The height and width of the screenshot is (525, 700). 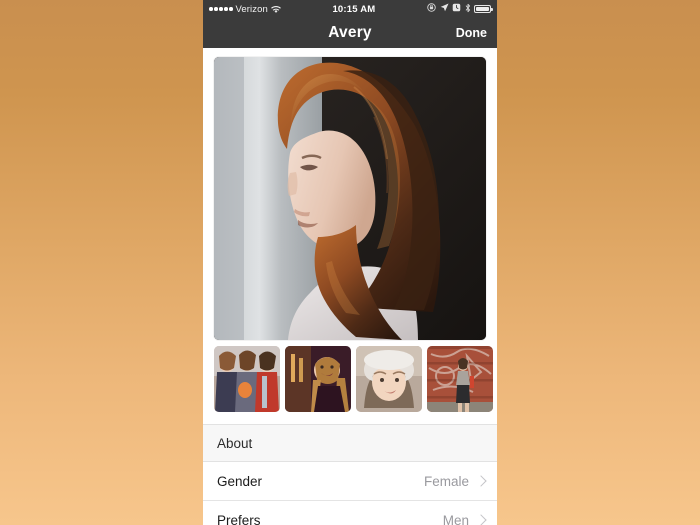 What do you see at coordinates (483, 9) in the screenshot?
I see `battery-icon` at bounding box center [483, 9].